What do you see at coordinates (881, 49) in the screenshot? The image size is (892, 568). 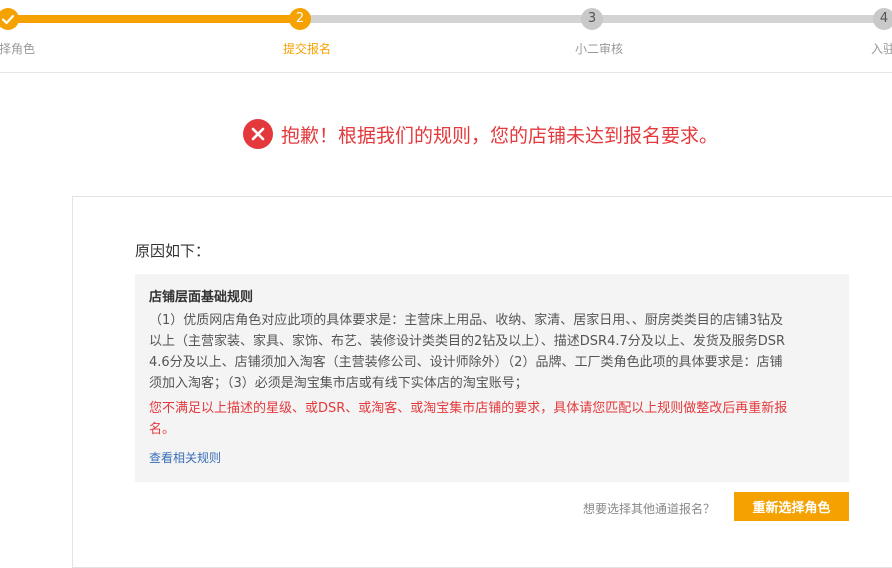 I see `step-4-label: 入驻` at bounding box center [881, 49].